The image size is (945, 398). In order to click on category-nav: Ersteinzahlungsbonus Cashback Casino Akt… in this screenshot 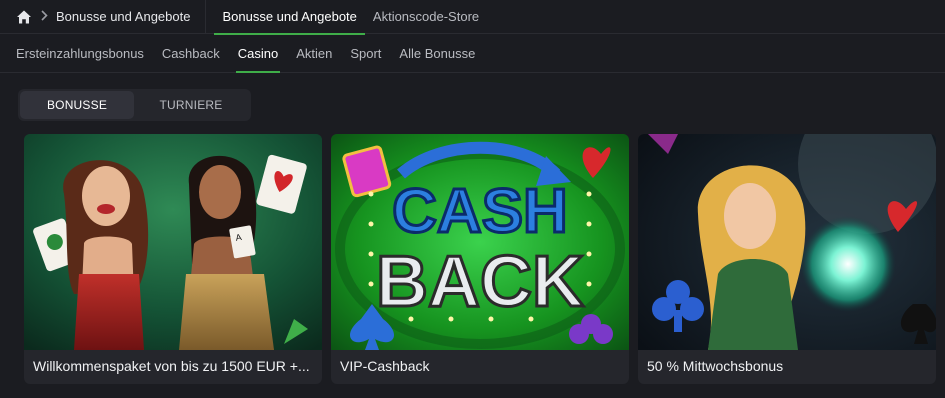, I will do `click(472, 54)`.